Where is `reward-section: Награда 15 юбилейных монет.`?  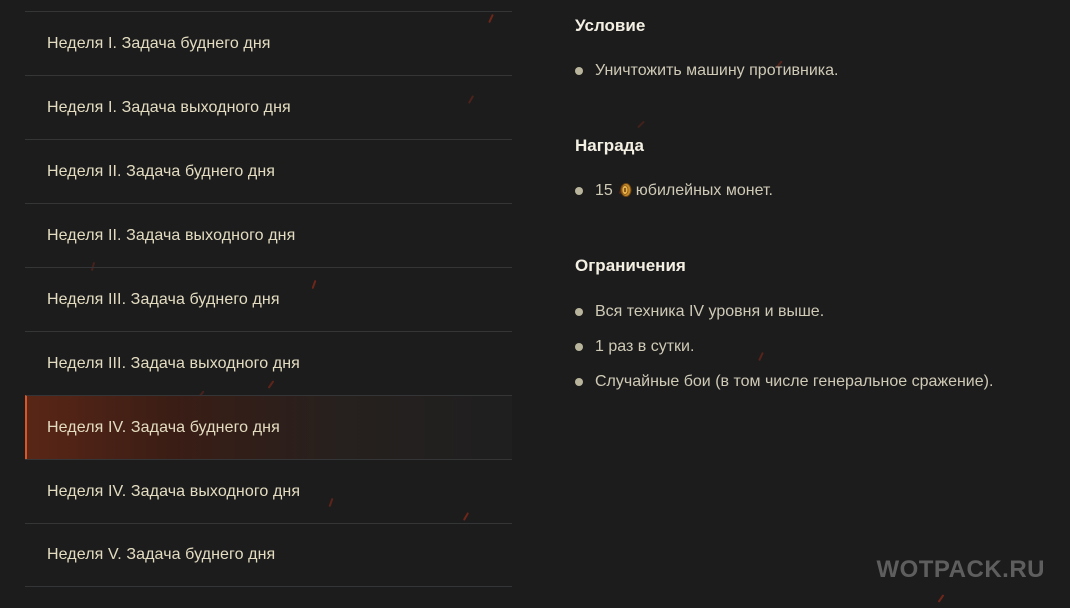
reward-section: Награда 15 юбилейных монет. is located at coordinates (674, 176).